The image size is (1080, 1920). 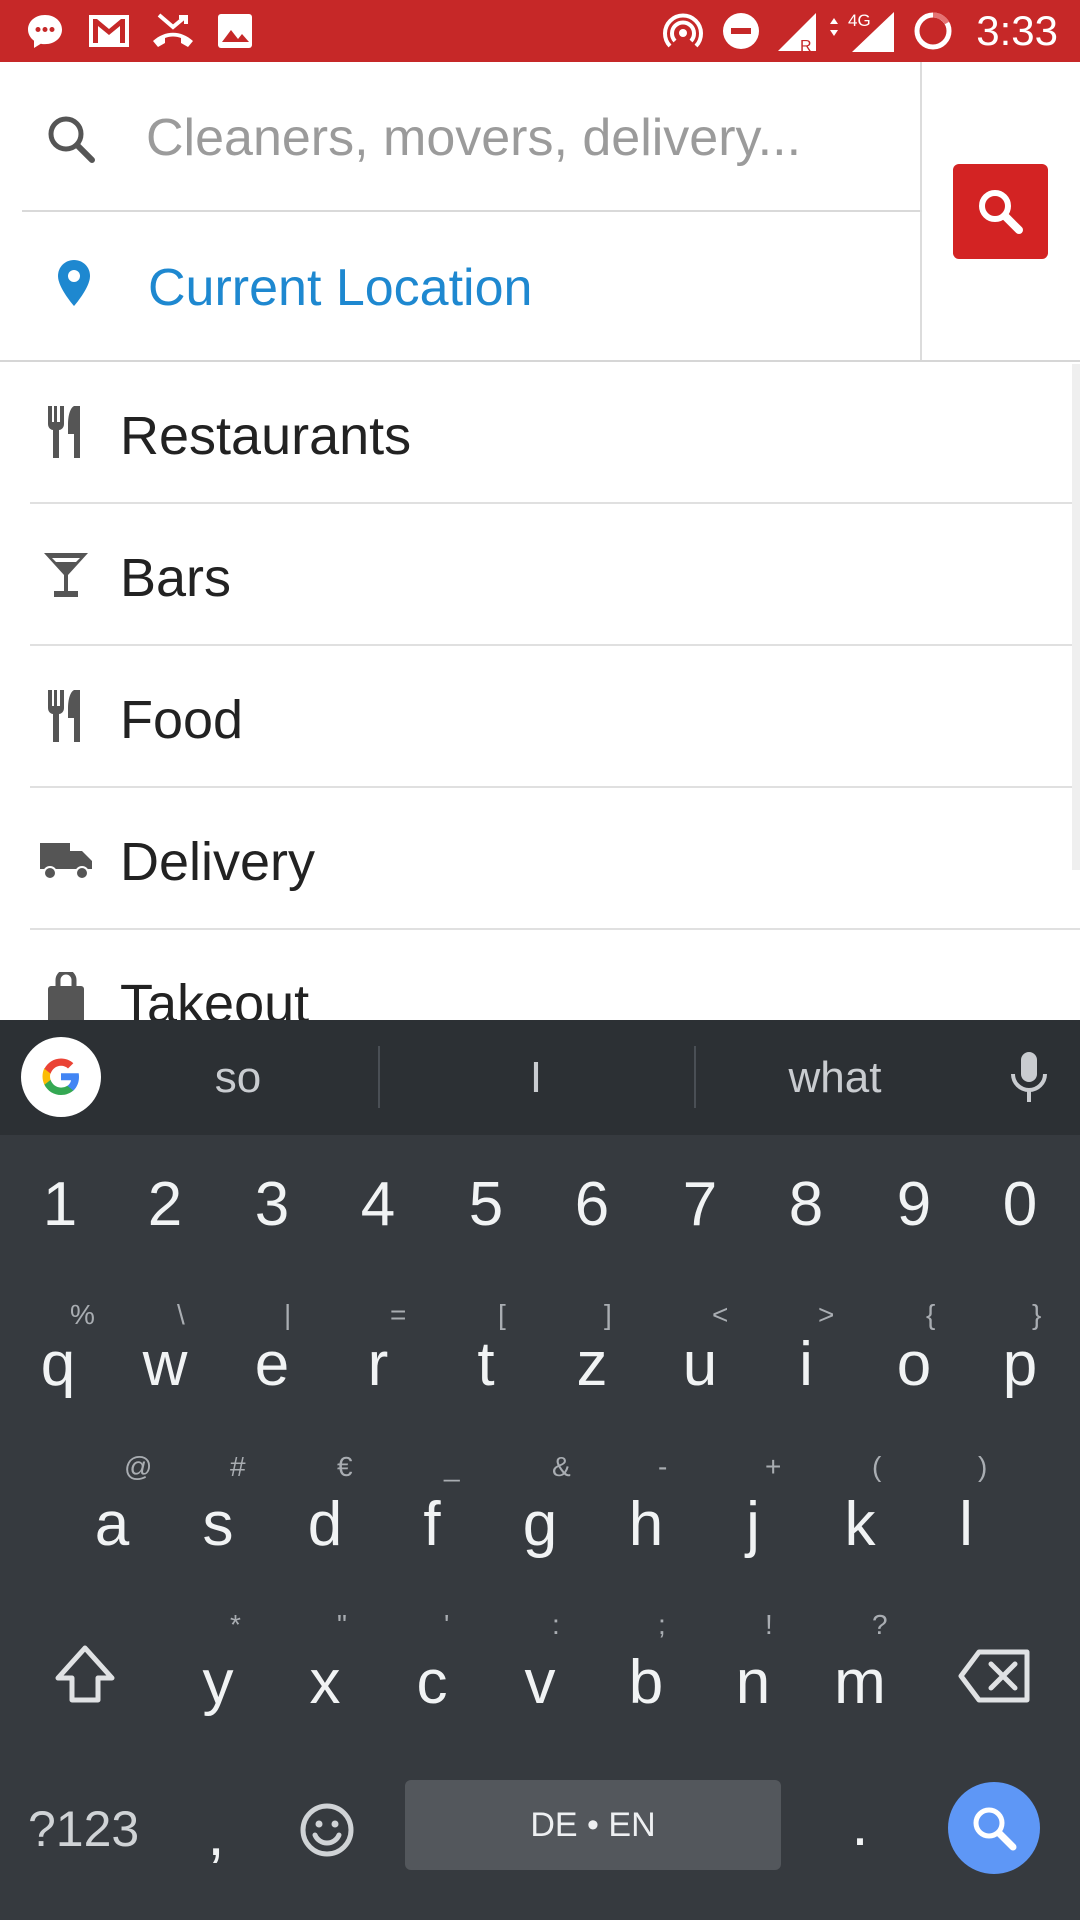 What do you see at coordinates (165, 1204) in the screenshot?
I see `key-label: 2` at bounding box center [165, 1204].